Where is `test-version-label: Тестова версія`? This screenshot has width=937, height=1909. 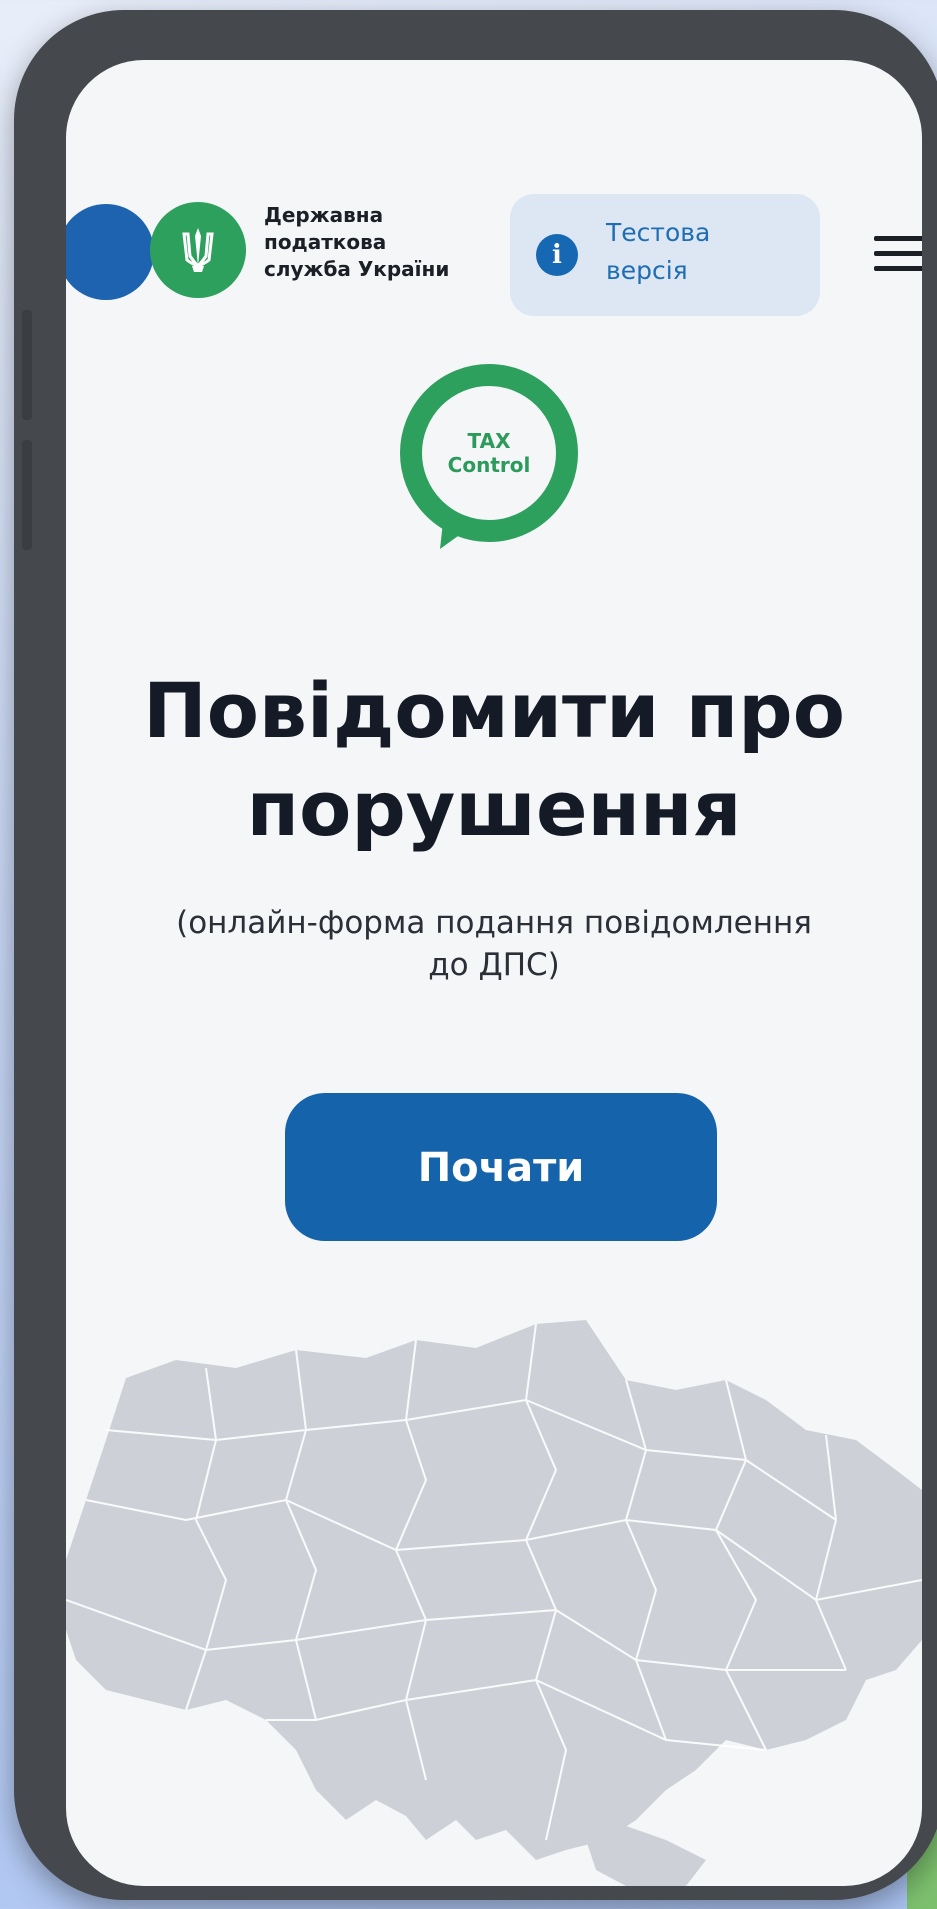
test-version-label: Тестова версія is located at coordinates (658, 252).